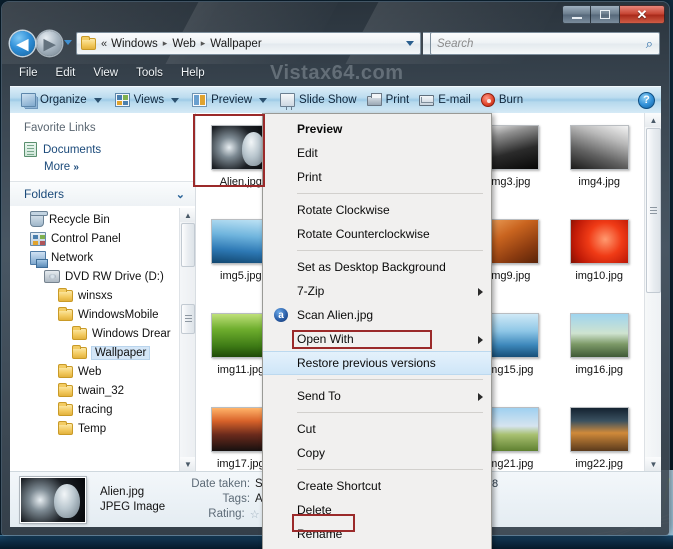 The width and height of the screenshot is (673, 549). I want to click on tree-item-temp: Temp, so click(102, 428).